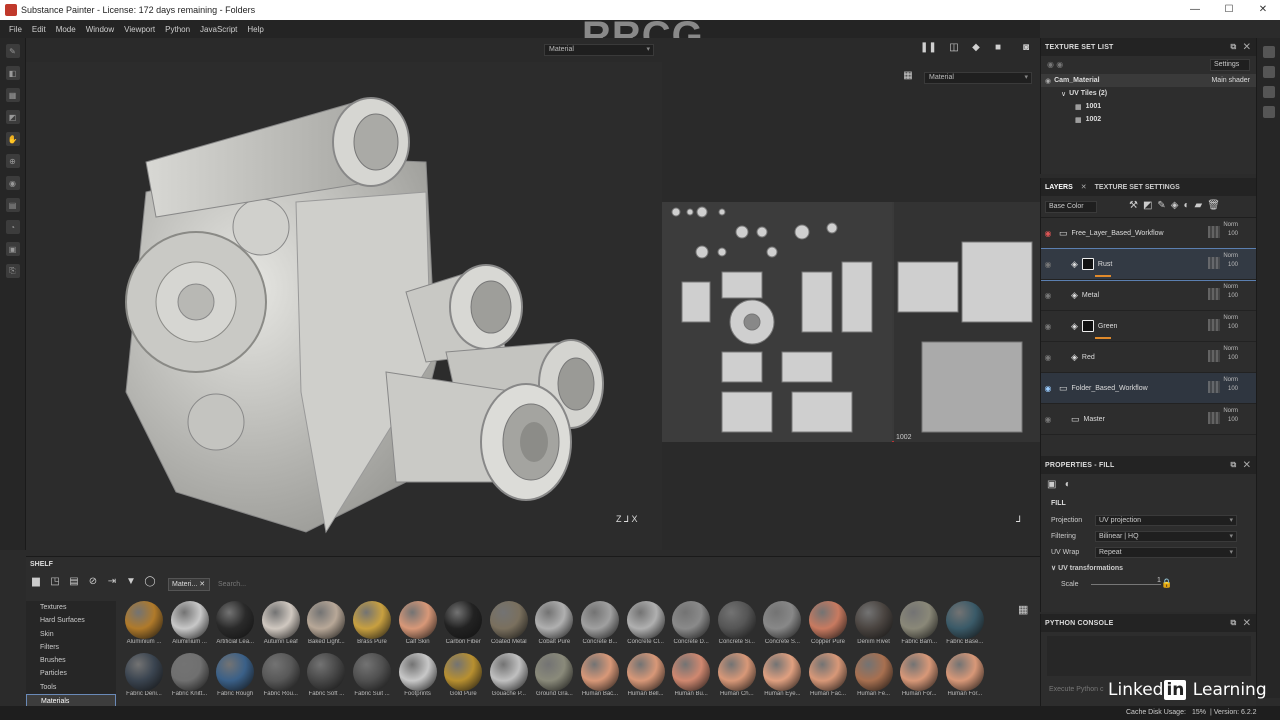  What do you see at coordinates (1148, 295) in the screenshot?
I see `layer-row: ◉ ◈ Metal Norm 100` at bounding box center [1148, 295].